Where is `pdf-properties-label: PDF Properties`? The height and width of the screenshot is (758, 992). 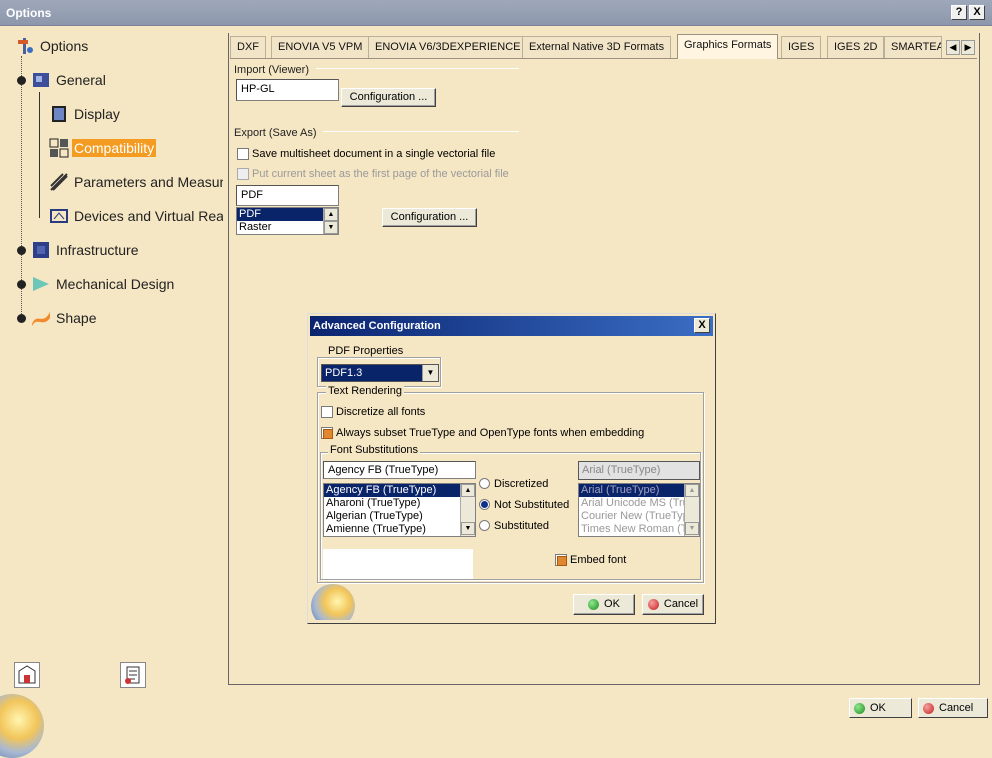 pdf-properties-label: PDF Properties is located at coordinates (366, 351).